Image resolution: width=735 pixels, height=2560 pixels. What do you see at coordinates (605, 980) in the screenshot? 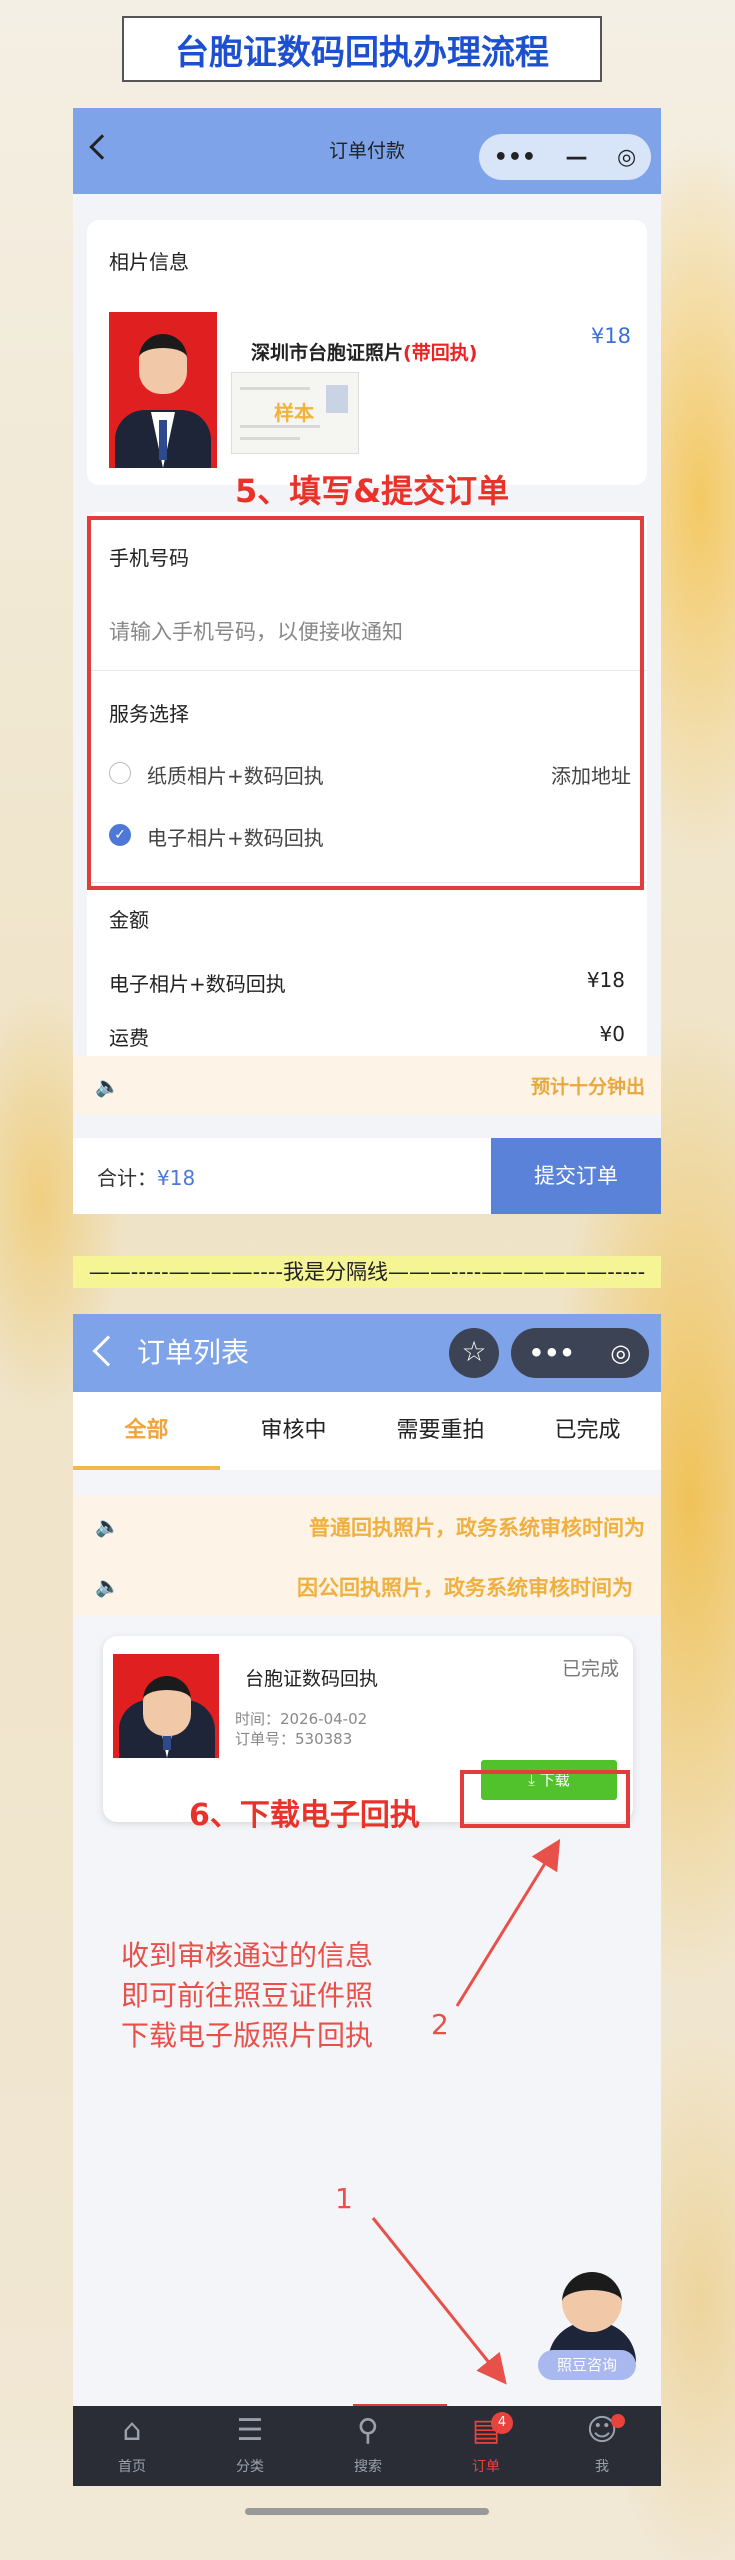
I see `amount-item-price: ¥18` at bounding box center [605, 980].